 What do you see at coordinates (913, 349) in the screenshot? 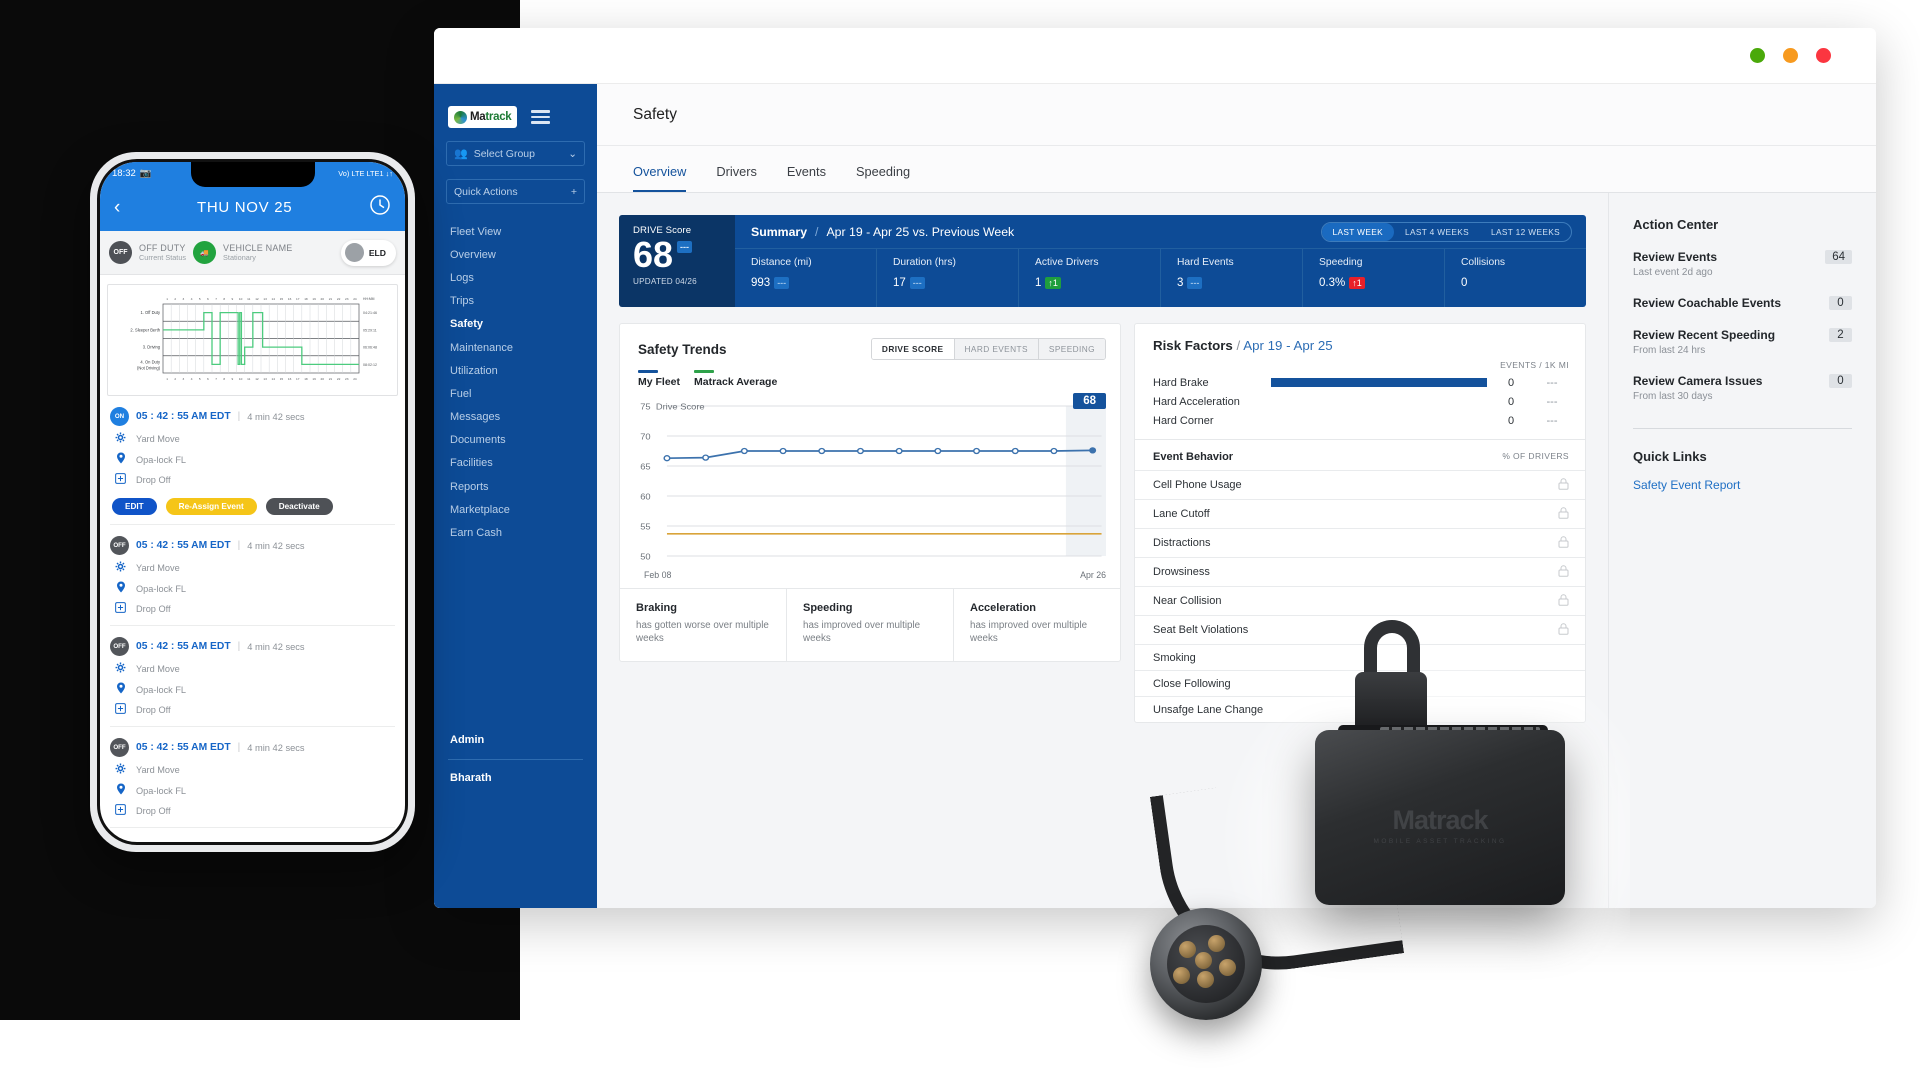
I see `trend-toggle-drive-score: DRIVE SCORE` at bounding box center [913, 349].